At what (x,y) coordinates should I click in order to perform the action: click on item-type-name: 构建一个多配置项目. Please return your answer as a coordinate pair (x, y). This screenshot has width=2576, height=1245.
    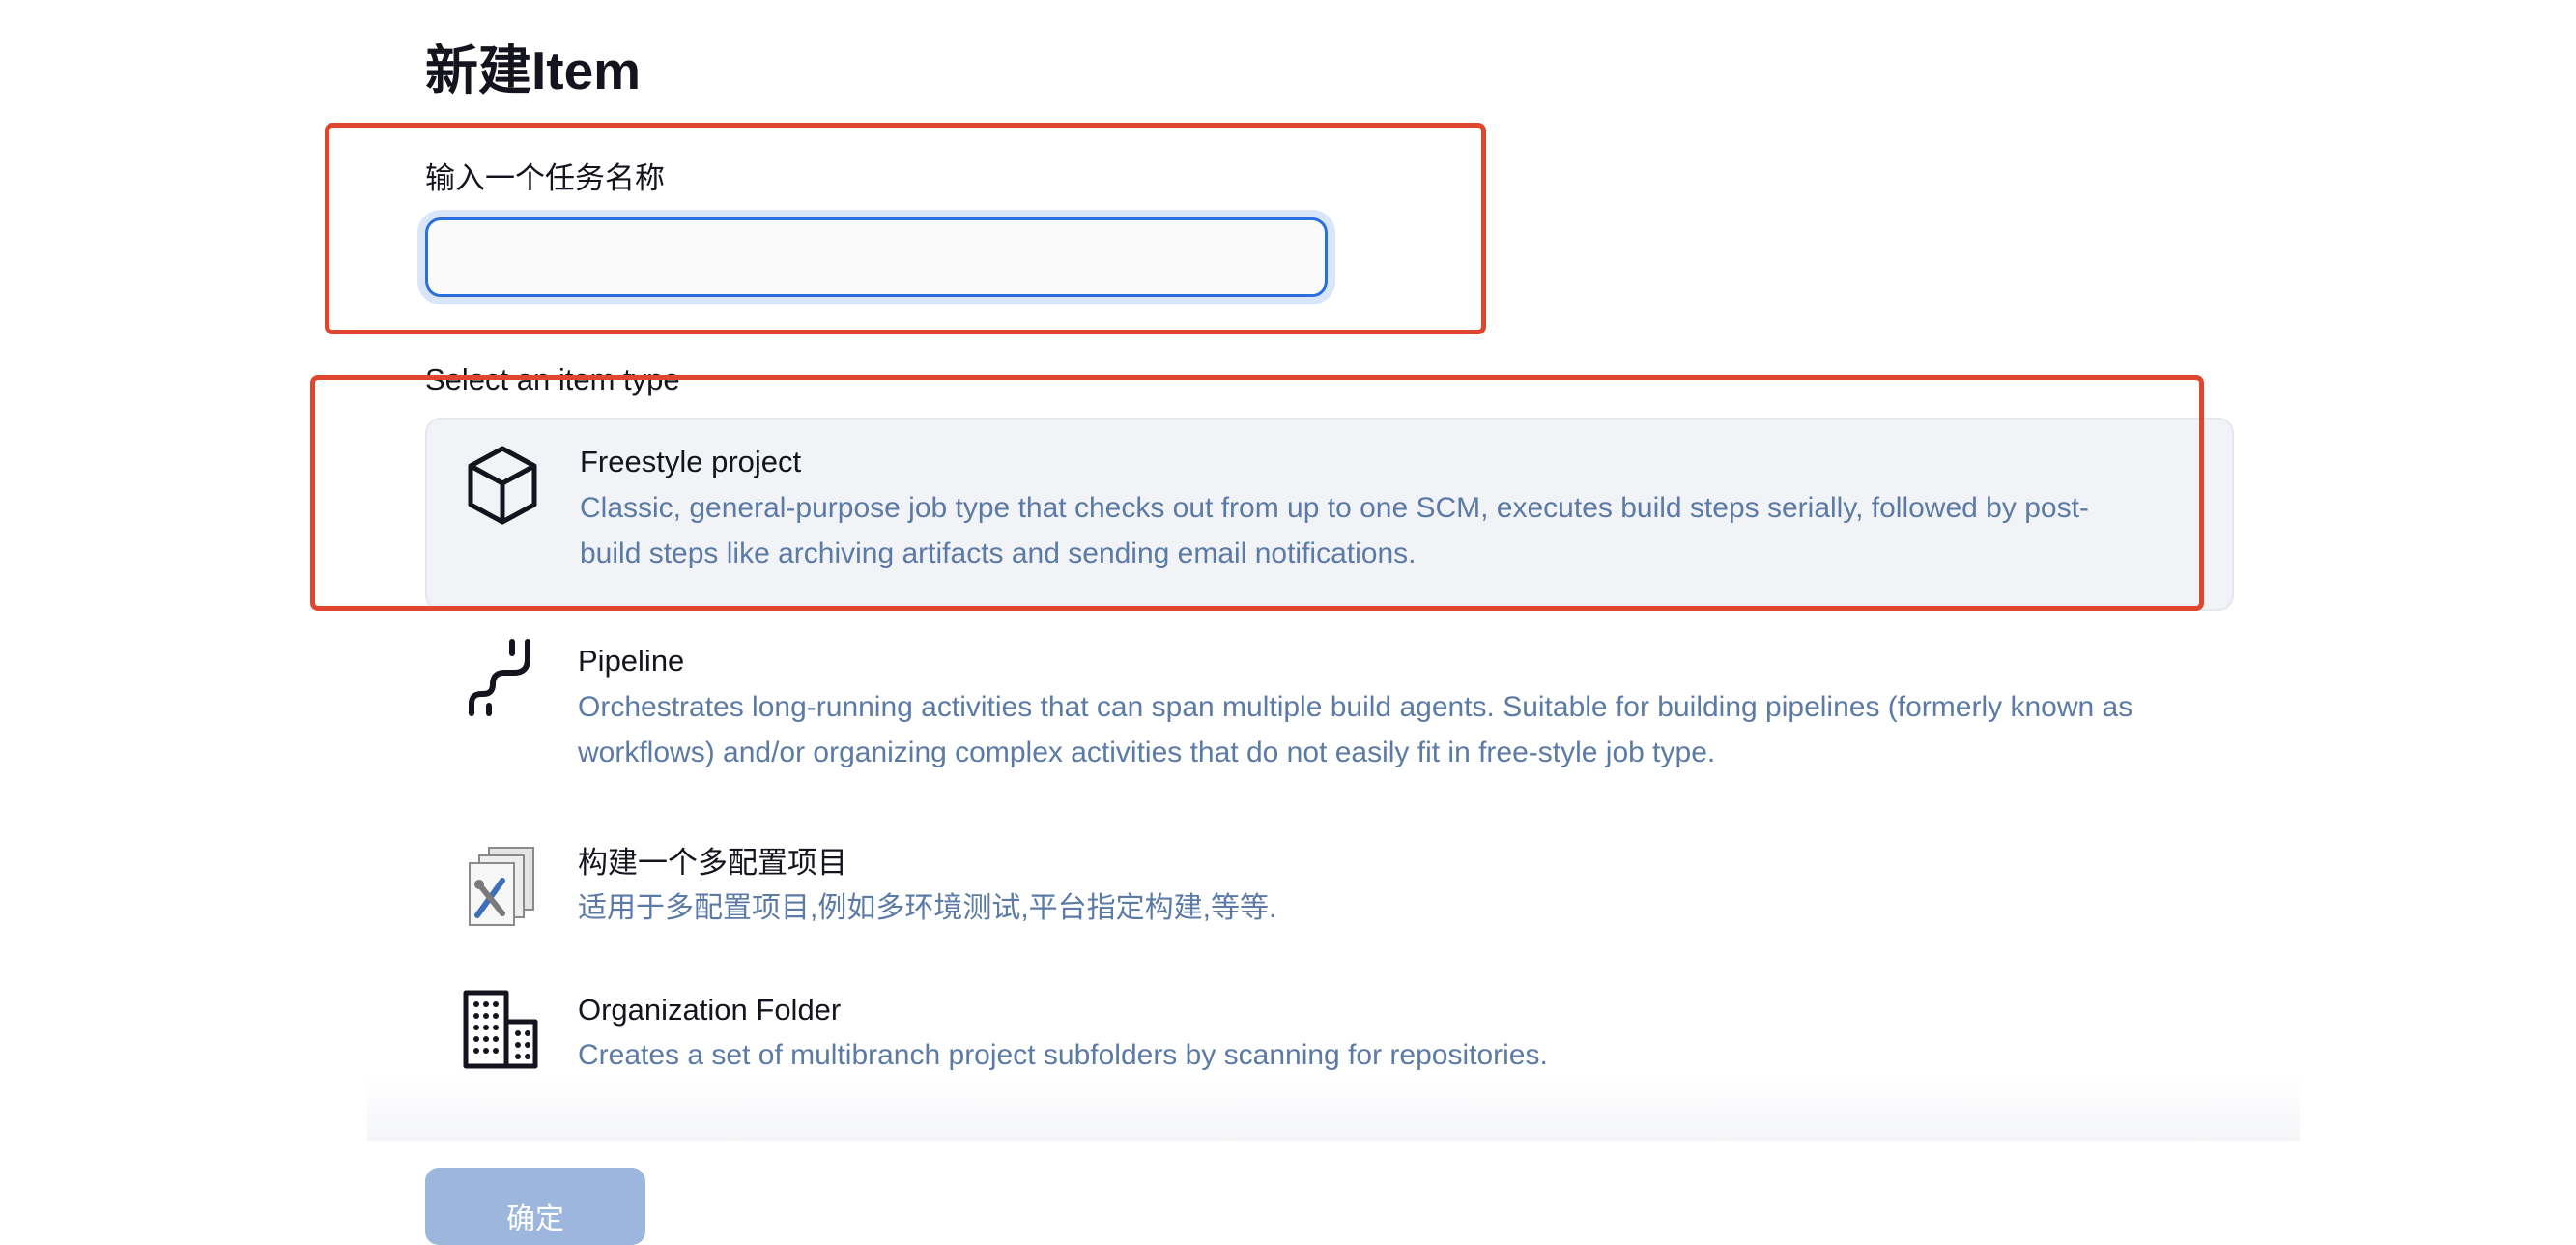
    Looking at the image, I should click on (713, 863).